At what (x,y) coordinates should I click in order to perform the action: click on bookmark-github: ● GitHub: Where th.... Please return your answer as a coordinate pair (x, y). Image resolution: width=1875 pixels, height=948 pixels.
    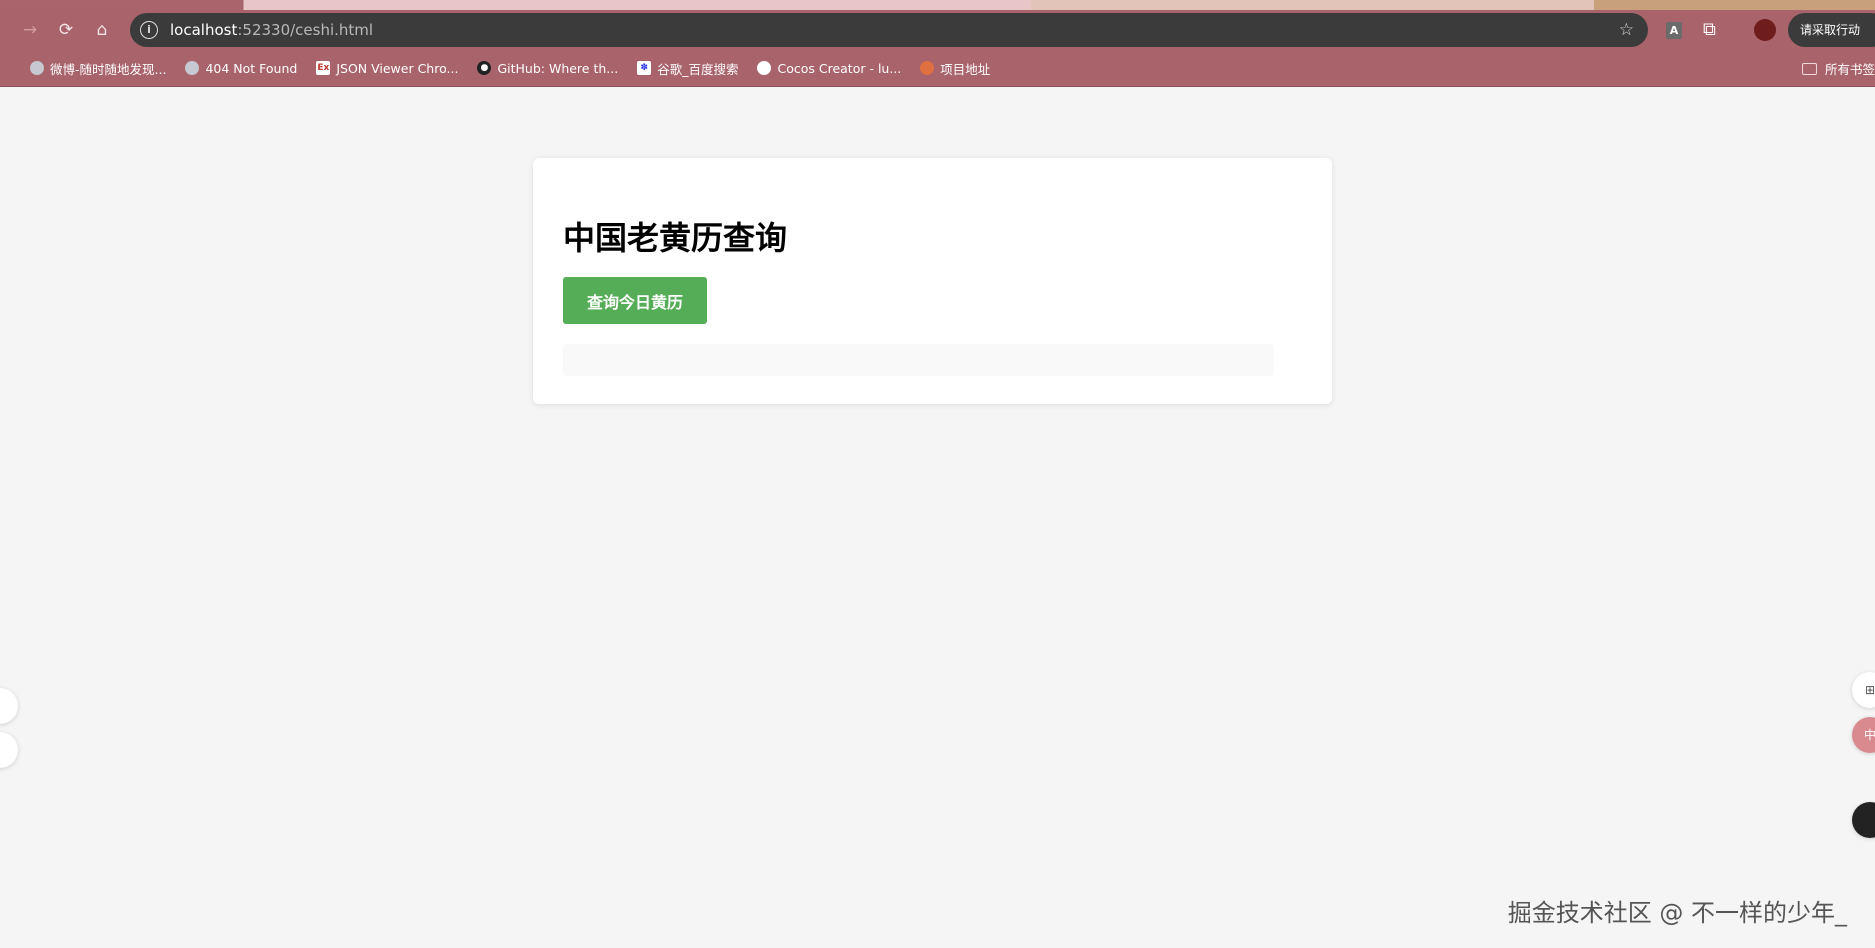
    Looking at the image, I should click on (547, 68).